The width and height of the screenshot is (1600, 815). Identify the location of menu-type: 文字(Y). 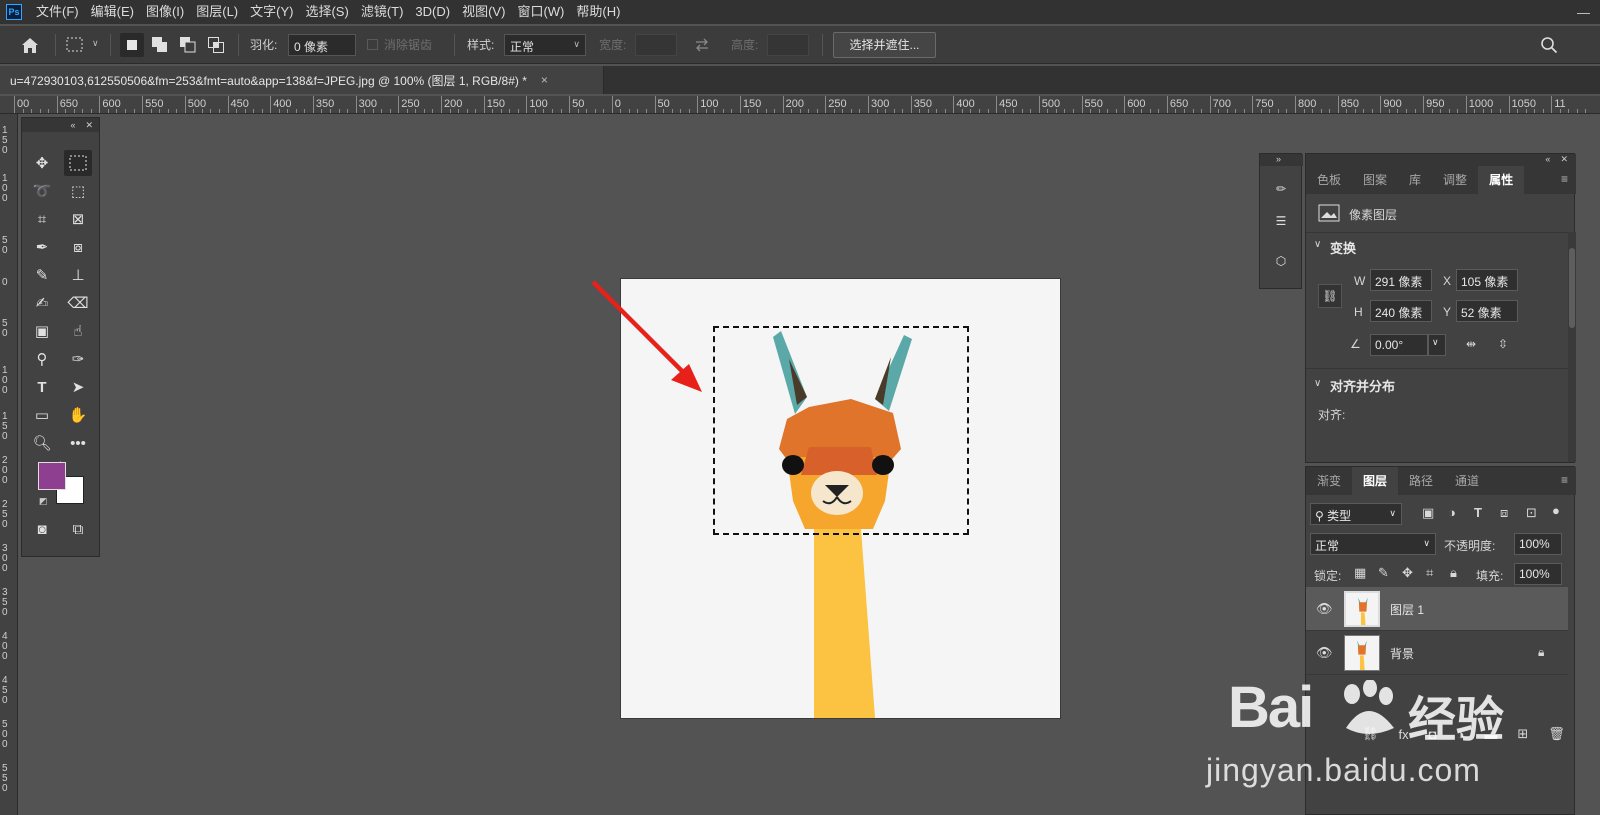
(271, 12).